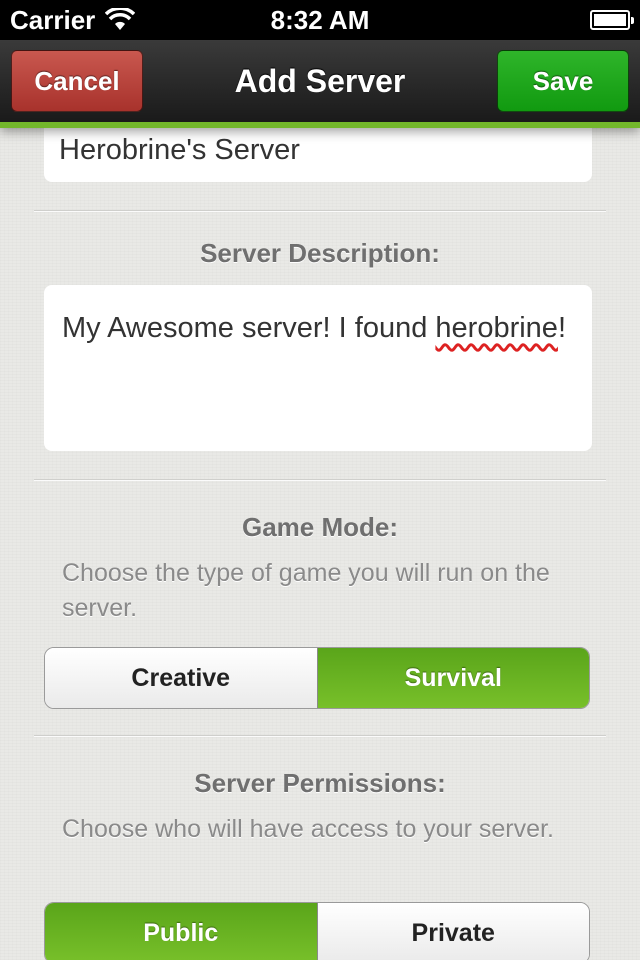  What do you see at coordinates (452, 678) in the screenshot?
I see `game-mode-option-survival: Survival` at bounding box center [452, 678].